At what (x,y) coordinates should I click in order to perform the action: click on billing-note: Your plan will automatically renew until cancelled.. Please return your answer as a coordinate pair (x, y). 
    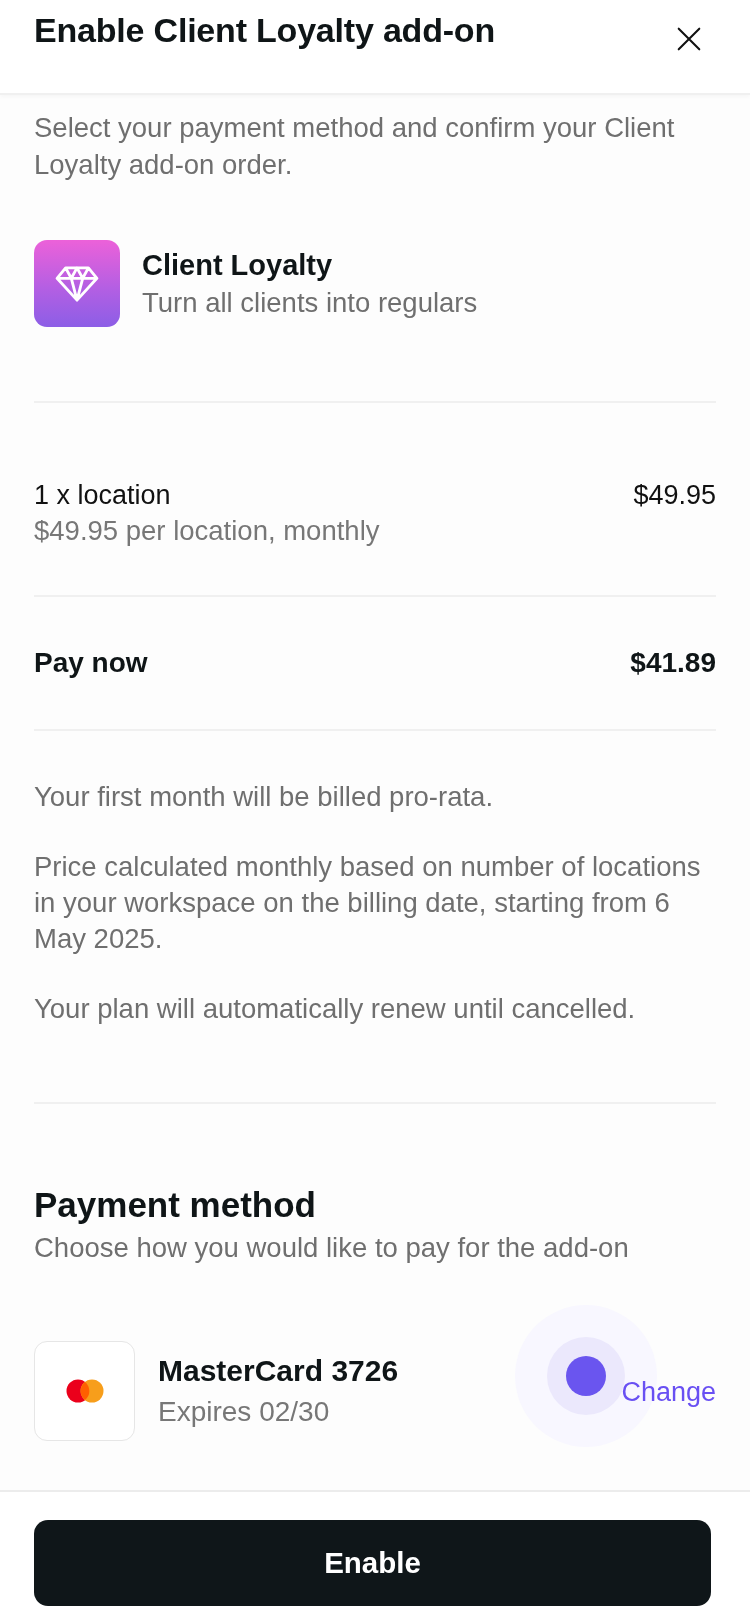
    Looking at the image, I should click on (335, 1009).